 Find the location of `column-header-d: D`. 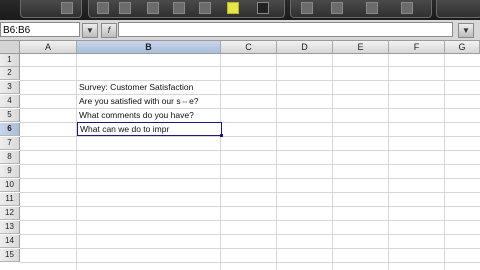

column-header-d: D is located at coordinates (305, 47).